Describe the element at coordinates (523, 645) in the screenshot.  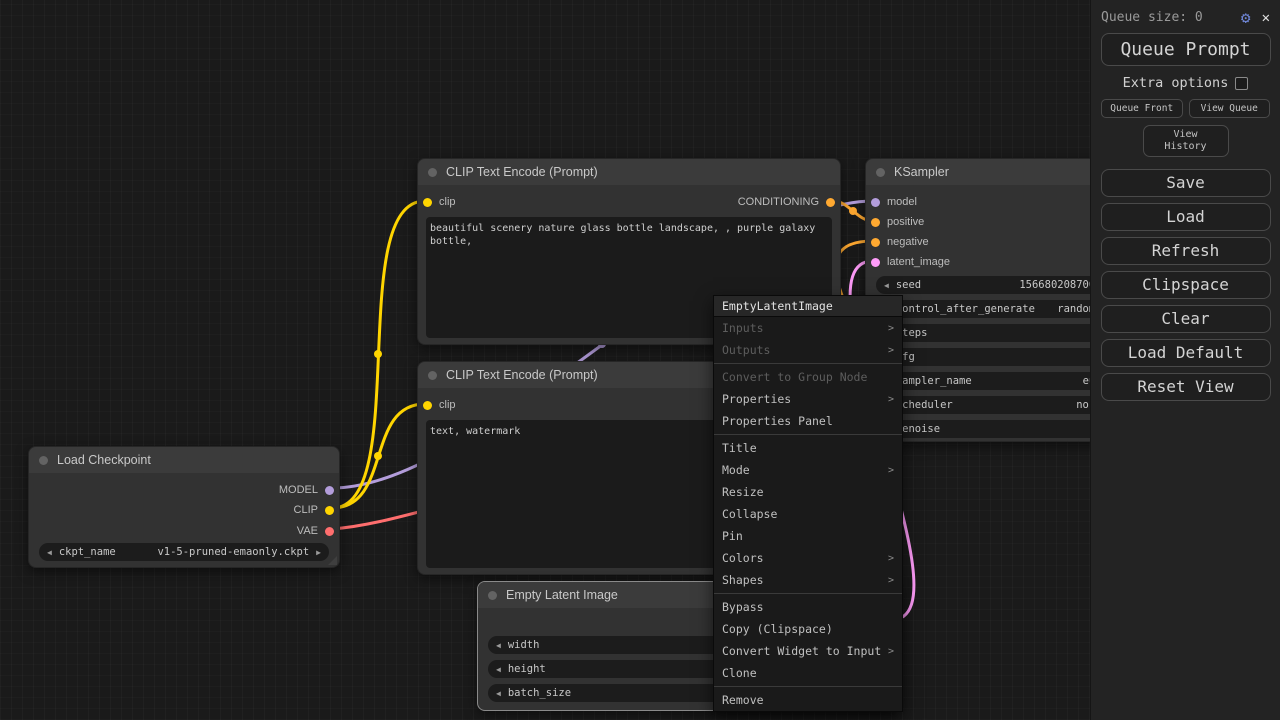
I see `widget-label: width` at that location.